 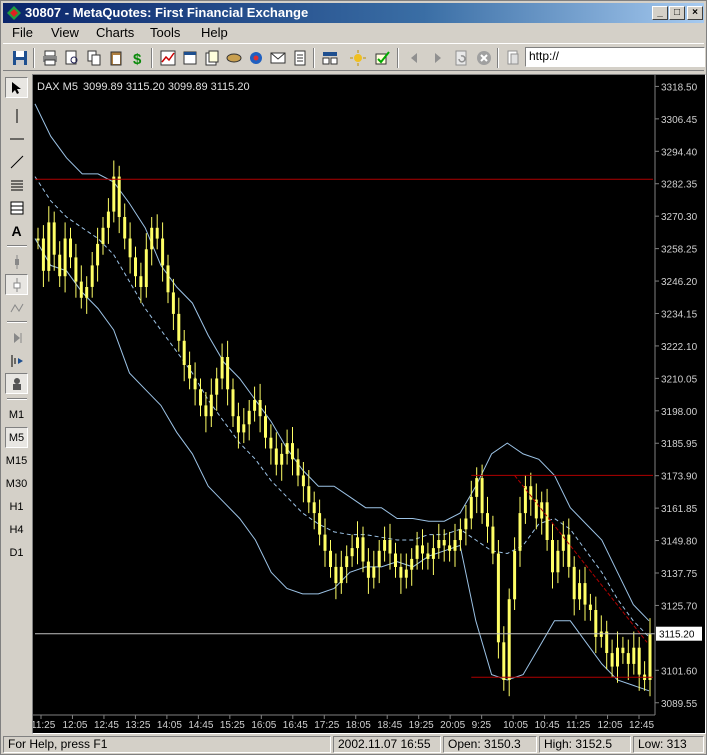 What do you see at coordinates (16, 184) in the screenshot?
I see `channel-icon` at bounding box center [16, 184].